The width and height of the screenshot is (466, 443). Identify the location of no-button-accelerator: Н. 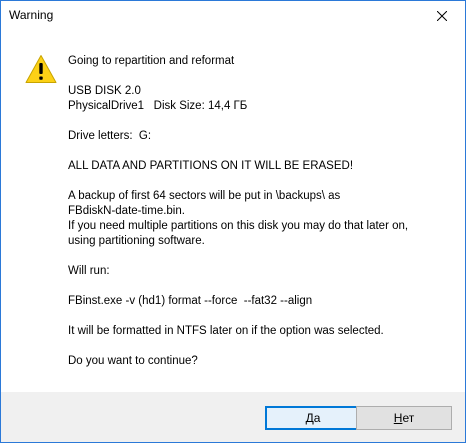
(398, 418).